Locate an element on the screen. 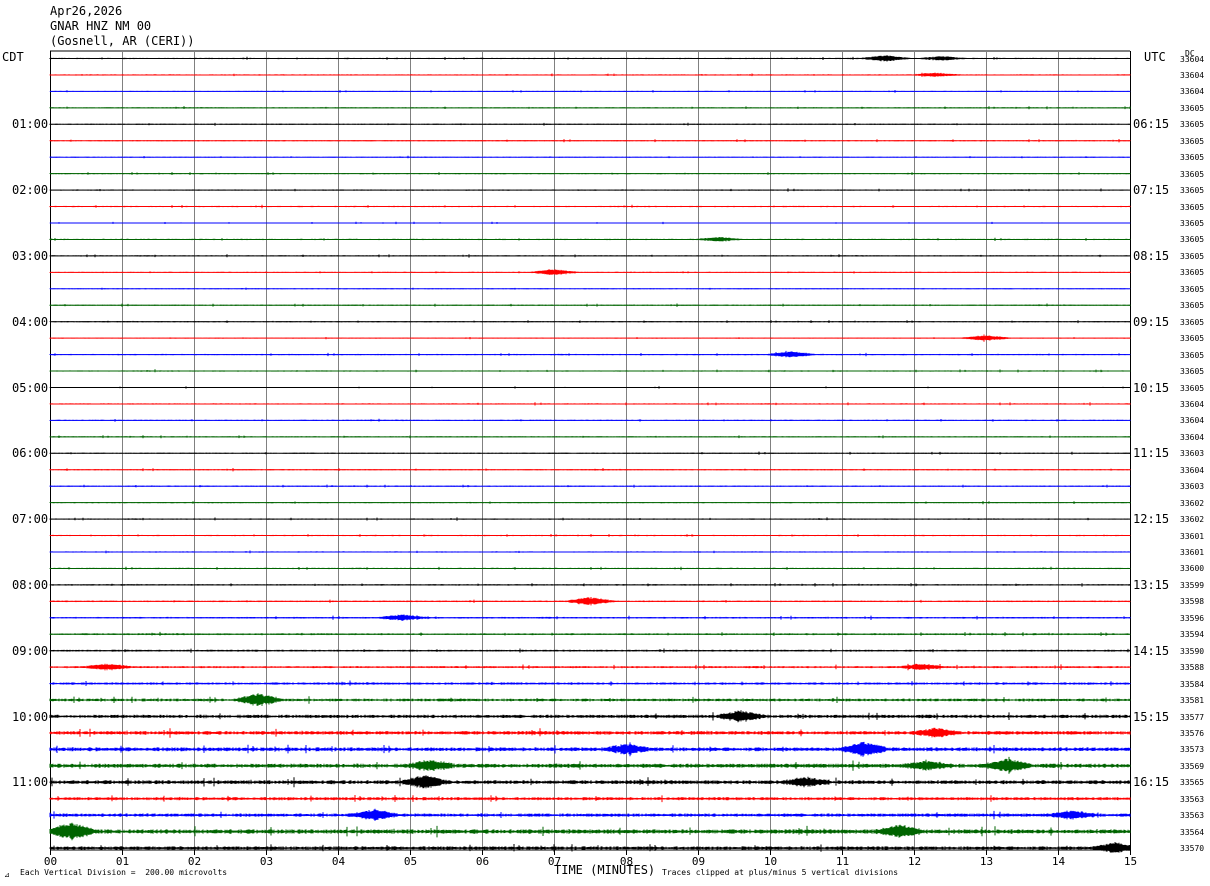 This screenshot has height=886, width=1210. x-tick-label: 09 is located at coordinates (698, 860).